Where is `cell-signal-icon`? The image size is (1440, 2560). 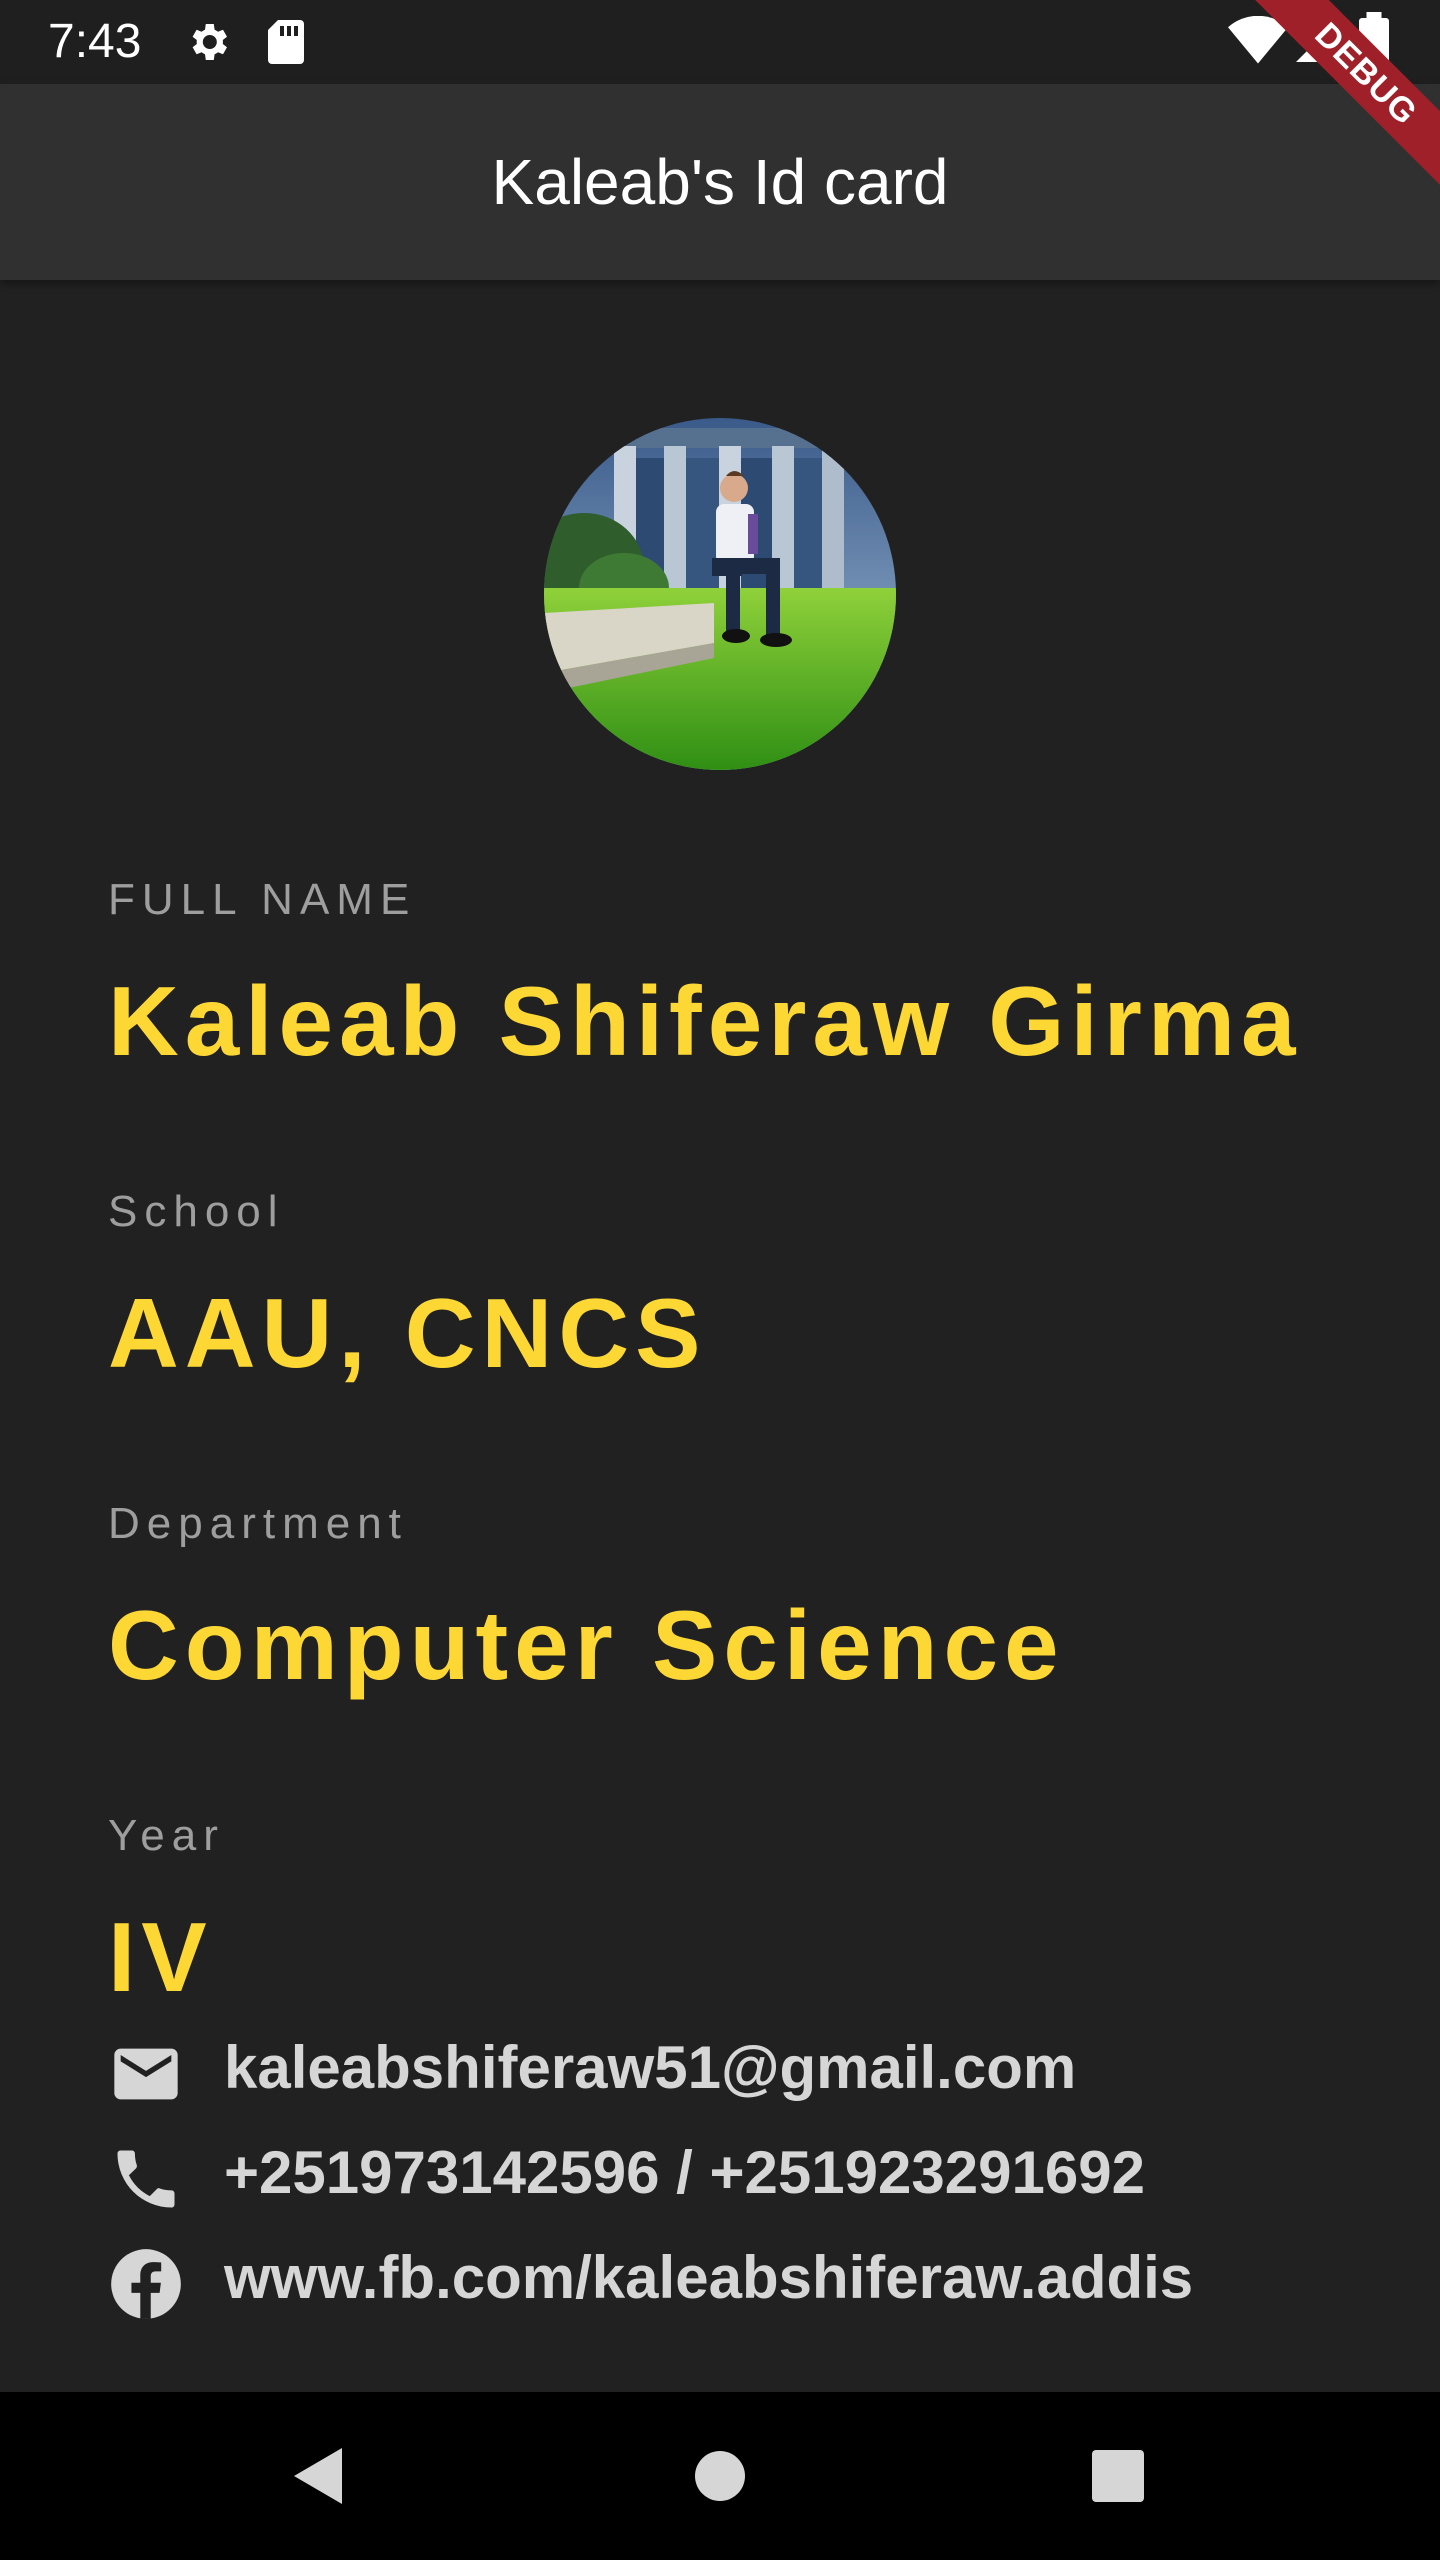
cell-signal-icon is located at coordinates (1316, 42).